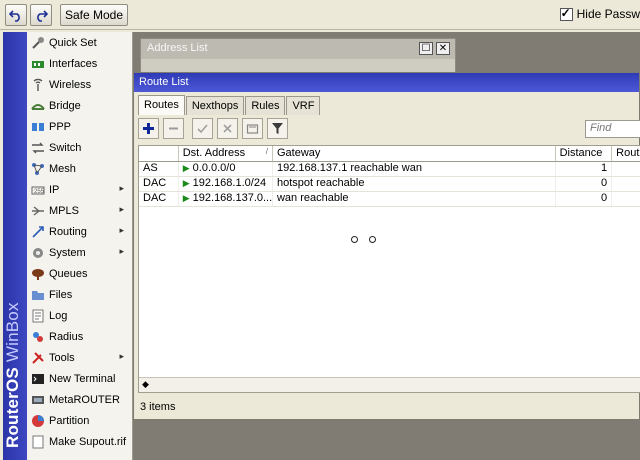  Describe the element at coordinates (38, 127) in the screenshot. I see `ppp-icon` at that location.